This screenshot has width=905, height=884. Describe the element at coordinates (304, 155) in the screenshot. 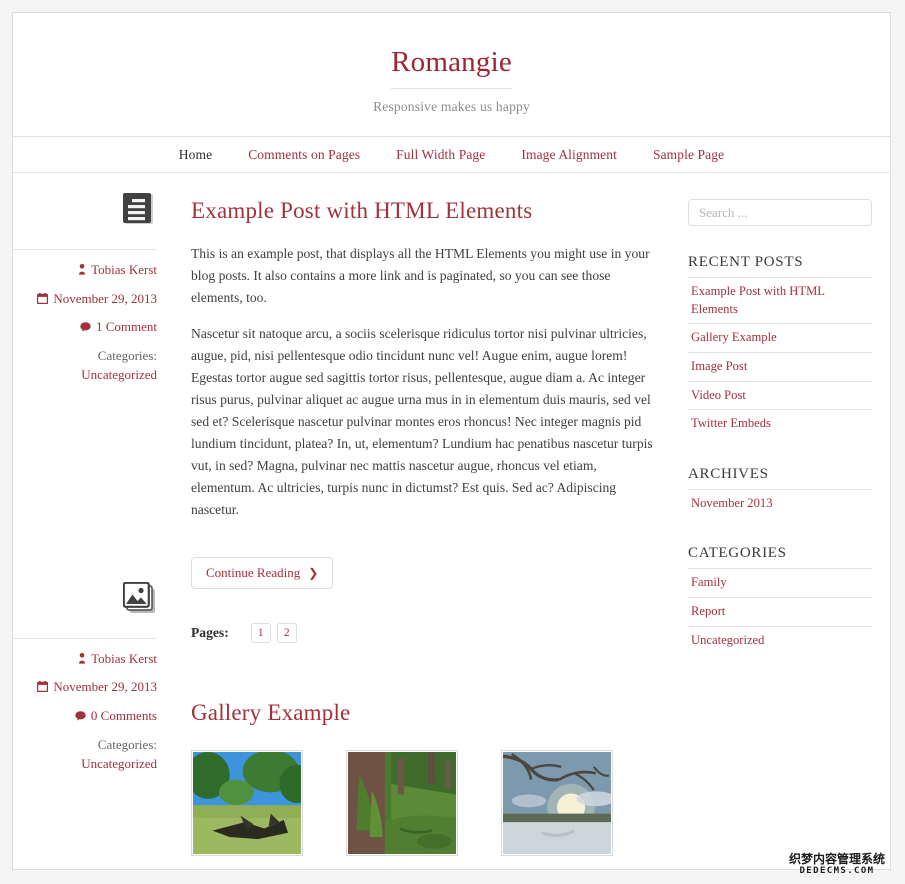

I see `nav-item-comments-on-pages: Comments on Pages` at that location.